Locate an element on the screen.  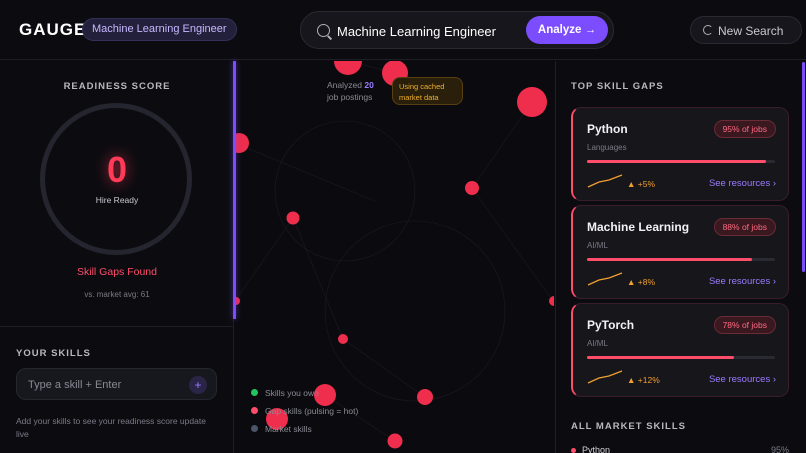
trend-value: ▲ +5% is located at coordinates (641, 184).